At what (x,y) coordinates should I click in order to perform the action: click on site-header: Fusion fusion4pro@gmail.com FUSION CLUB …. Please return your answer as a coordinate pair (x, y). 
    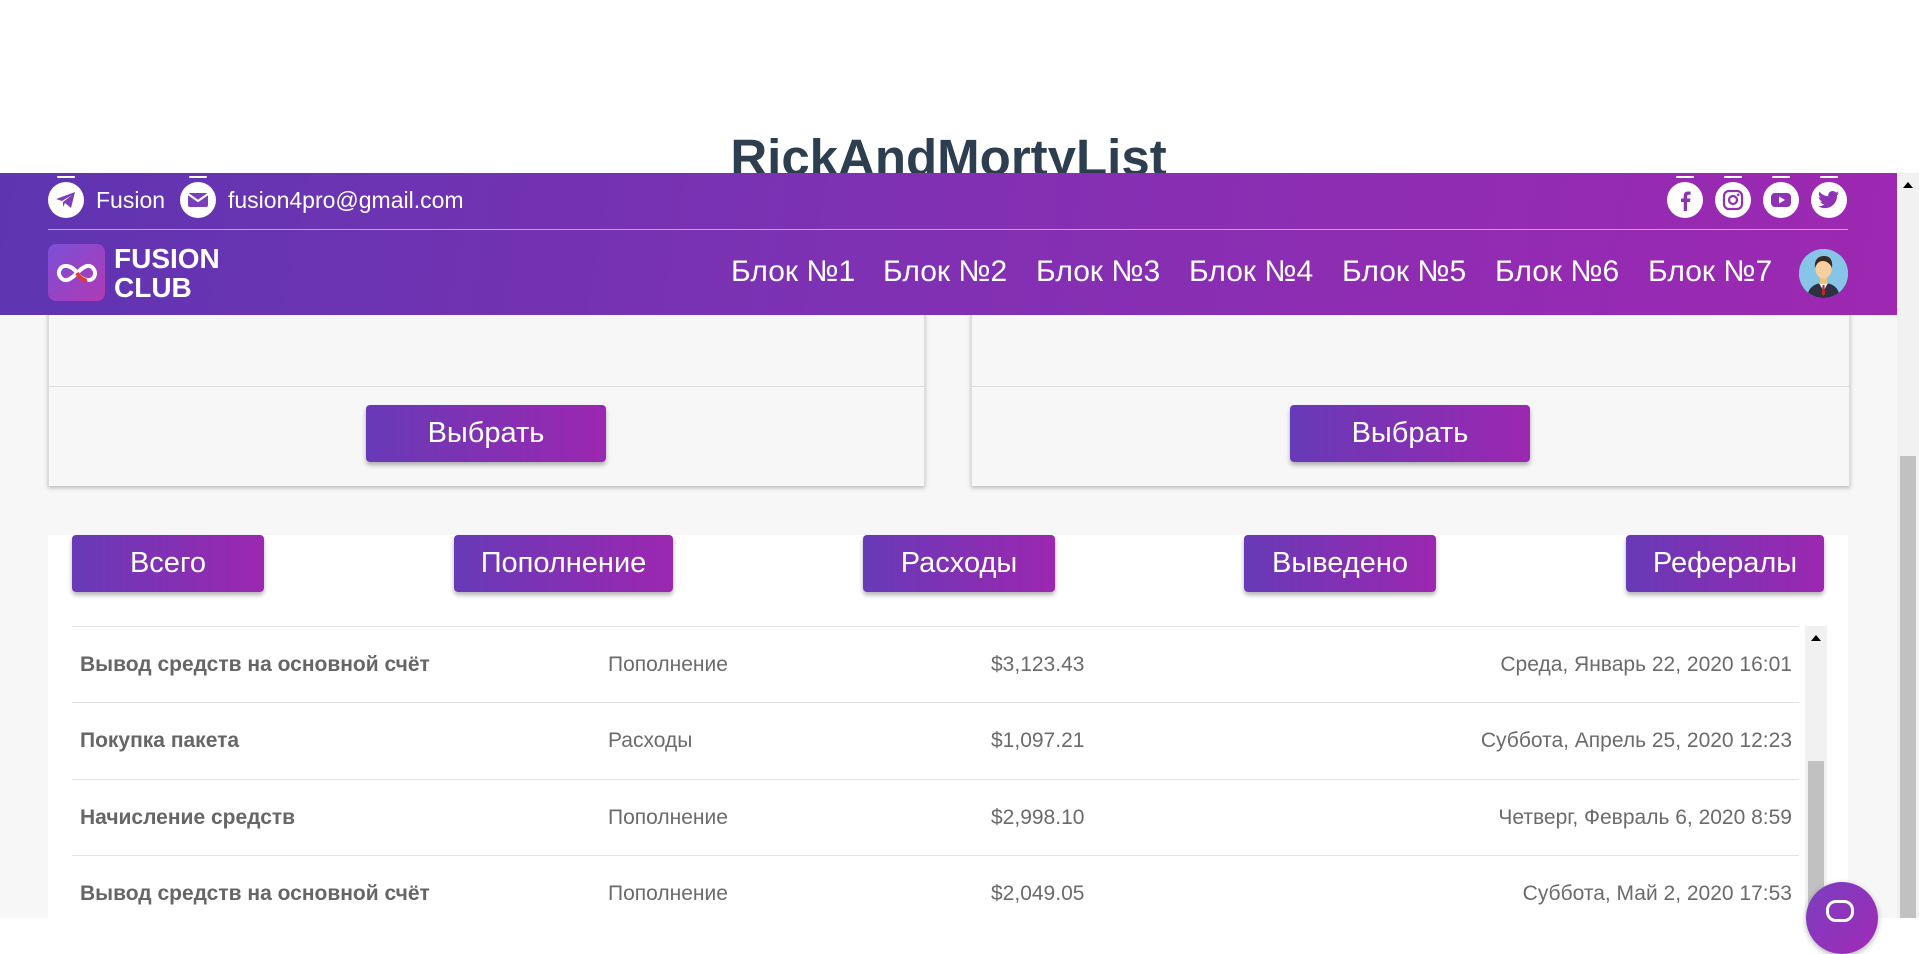
    Looking at the image, I should click on (948, 244).